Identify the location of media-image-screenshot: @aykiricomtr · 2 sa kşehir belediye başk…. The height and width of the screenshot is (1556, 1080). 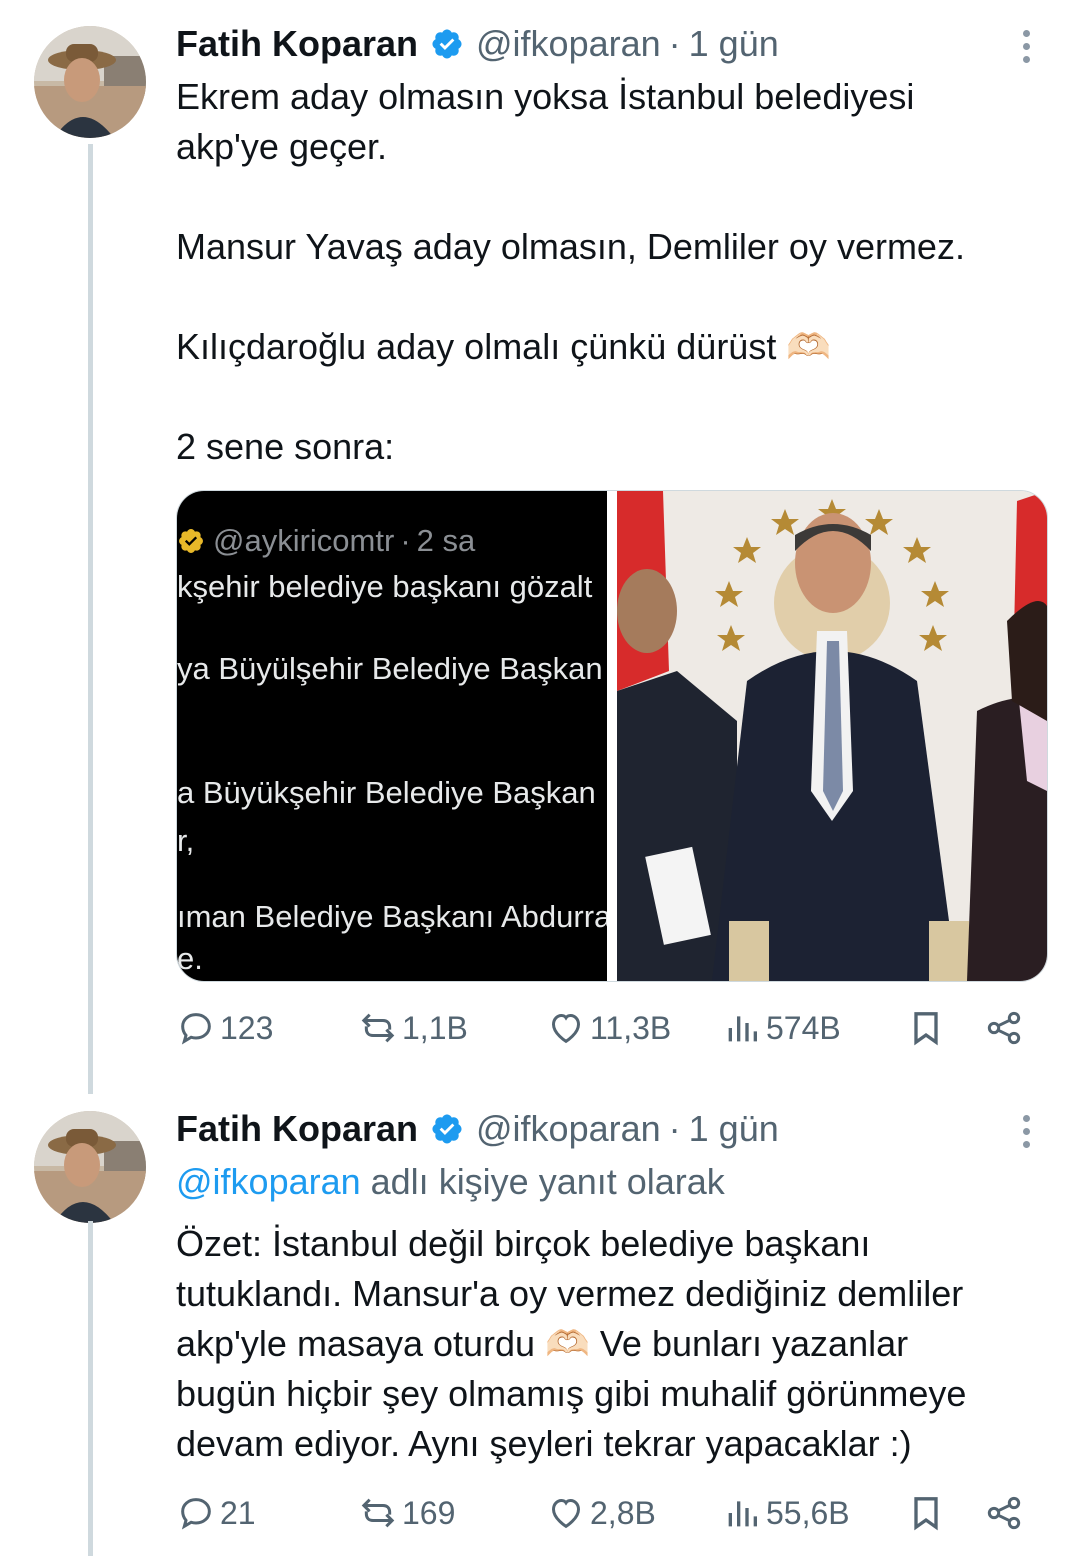
(392, 736).